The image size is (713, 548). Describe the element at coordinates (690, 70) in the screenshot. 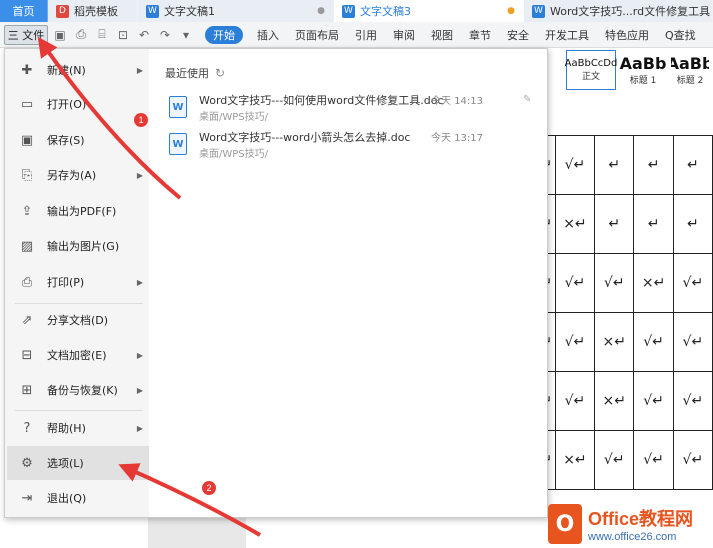

I see `style-heading-2: AaBb 标题 2` at that location.